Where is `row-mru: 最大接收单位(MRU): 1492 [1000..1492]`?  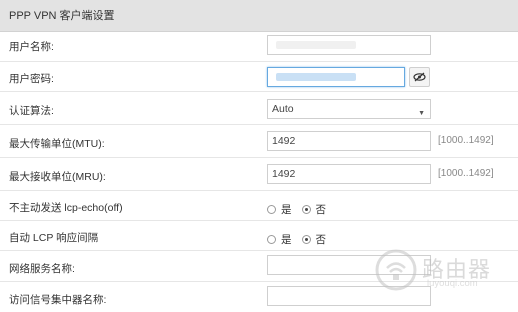
row-mru: 最大接收单位(MRU): 1492 [1000..1492] is located at coordinates (259, 174).